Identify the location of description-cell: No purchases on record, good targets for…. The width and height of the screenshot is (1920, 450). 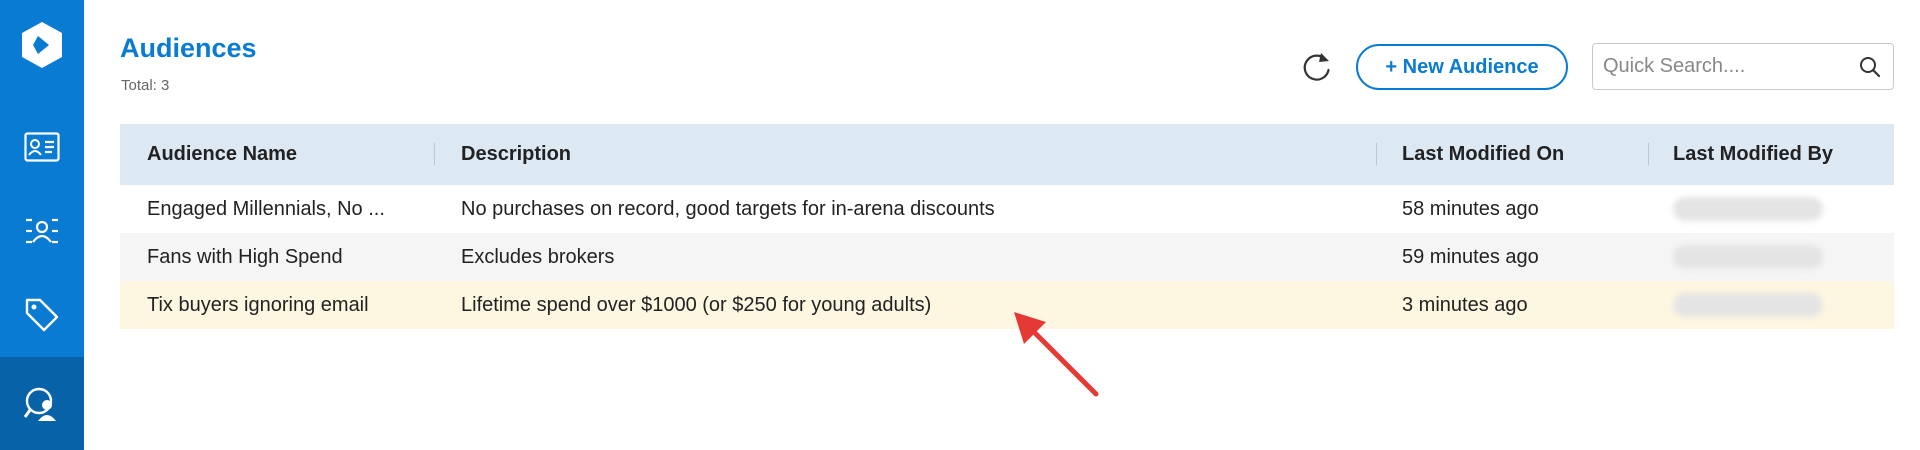
(728, 208).